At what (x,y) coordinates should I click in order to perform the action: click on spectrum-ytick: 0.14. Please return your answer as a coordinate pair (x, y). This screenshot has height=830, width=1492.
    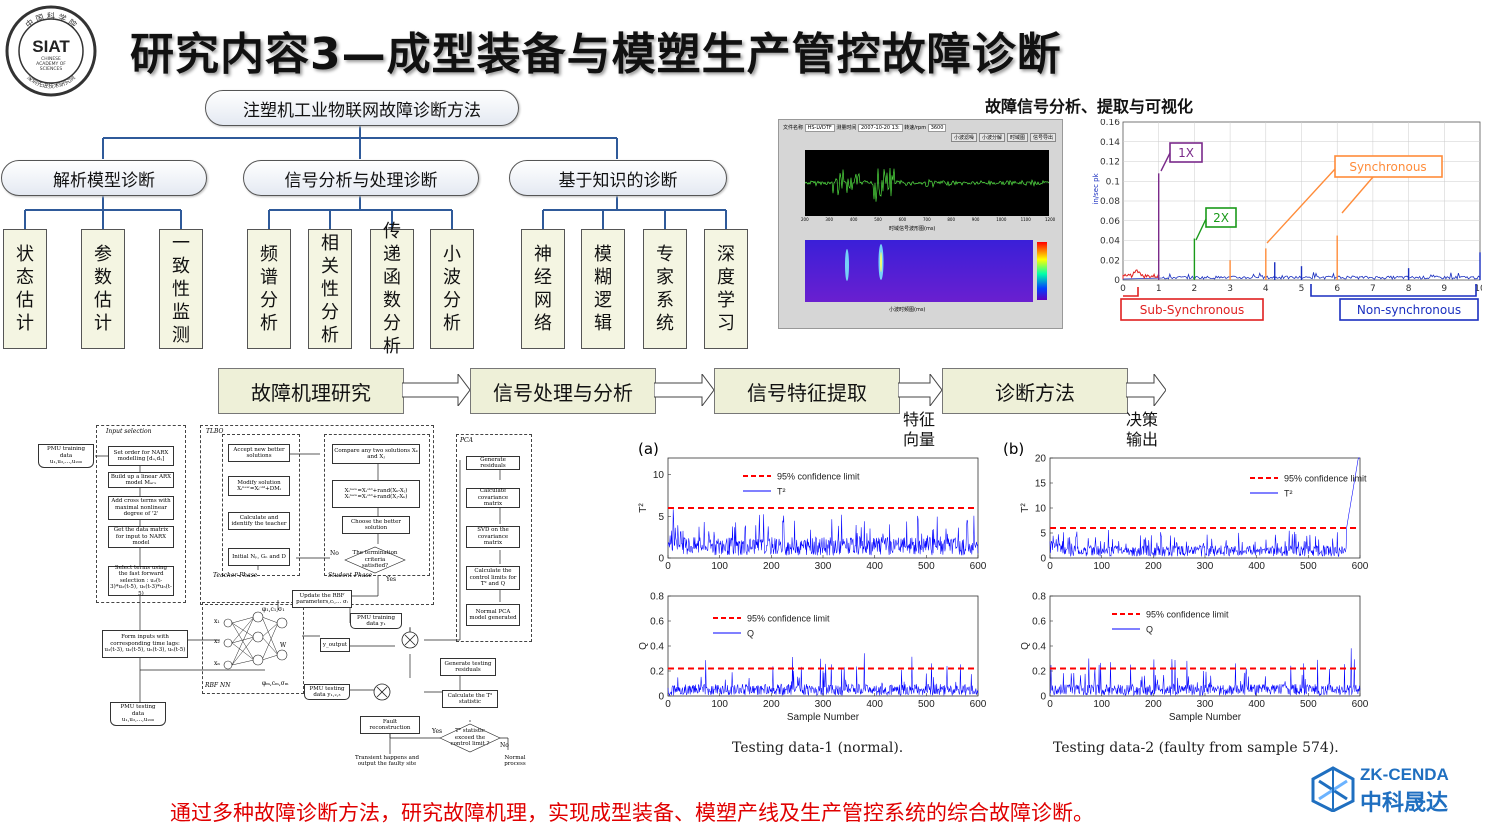
    Looking at the image, I should click on (1110, 143).